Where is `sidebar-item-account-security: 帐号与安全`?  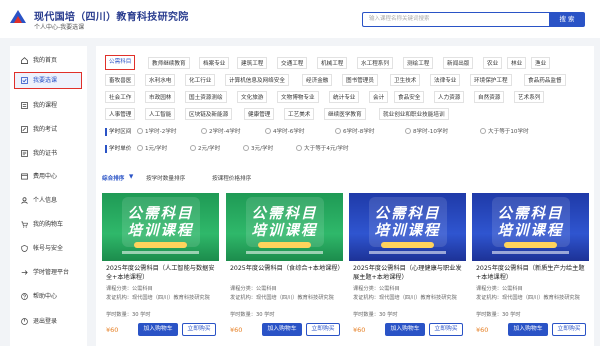 sidebar-item-account-security: 帐号与安全 is located at coordinates (48, 248).